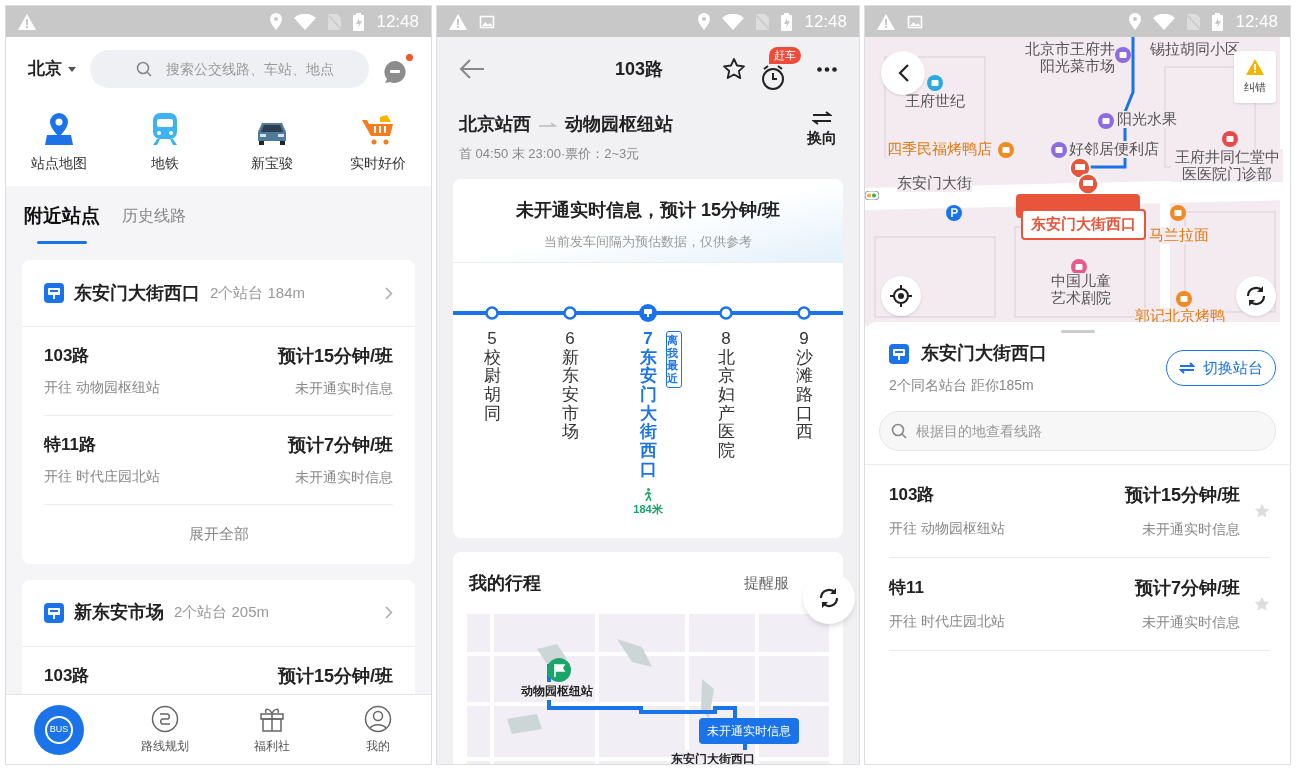  I want to click on route-icon, so click(165, 718).